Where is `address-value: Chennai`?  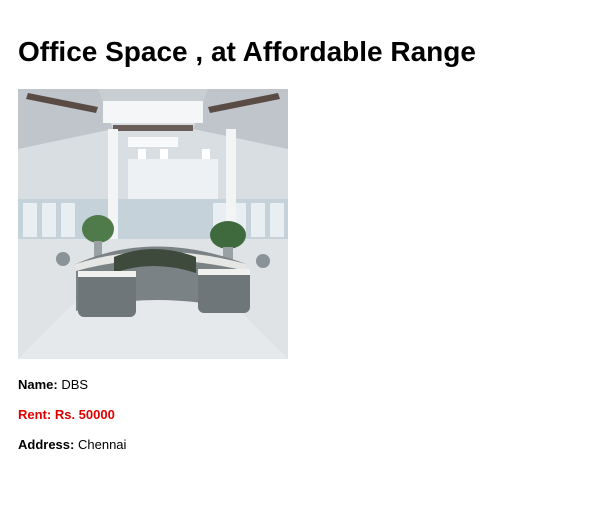
address-value: Chennai is located at coordinates (102, 444).